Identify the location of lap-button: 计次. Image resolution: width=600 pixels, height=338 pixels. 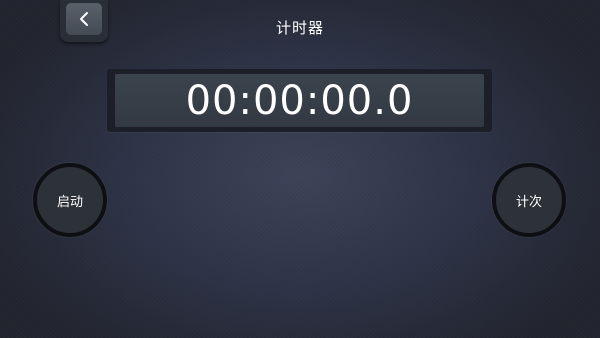
(529, 200).